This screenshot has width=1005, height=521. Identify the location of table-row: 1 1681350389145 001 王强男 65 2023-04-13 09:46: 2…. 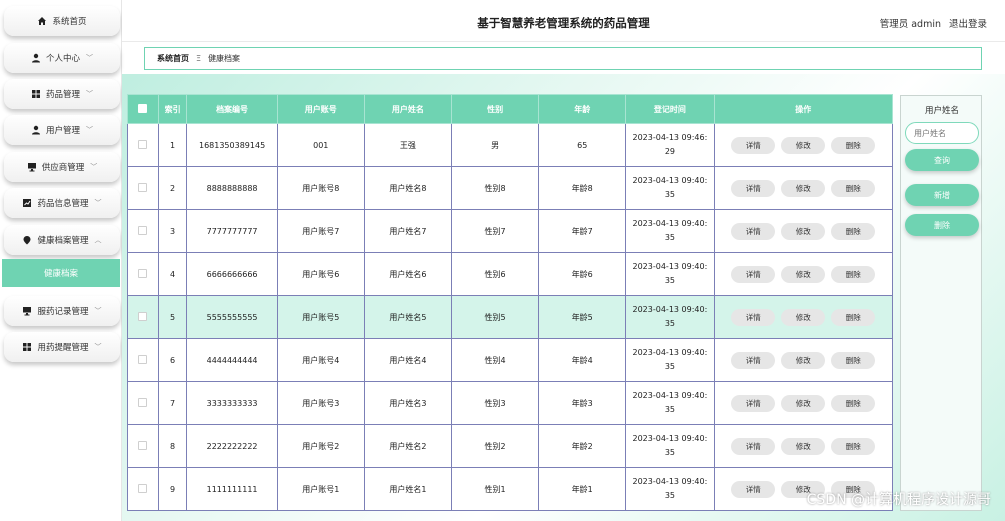
(510, 145).